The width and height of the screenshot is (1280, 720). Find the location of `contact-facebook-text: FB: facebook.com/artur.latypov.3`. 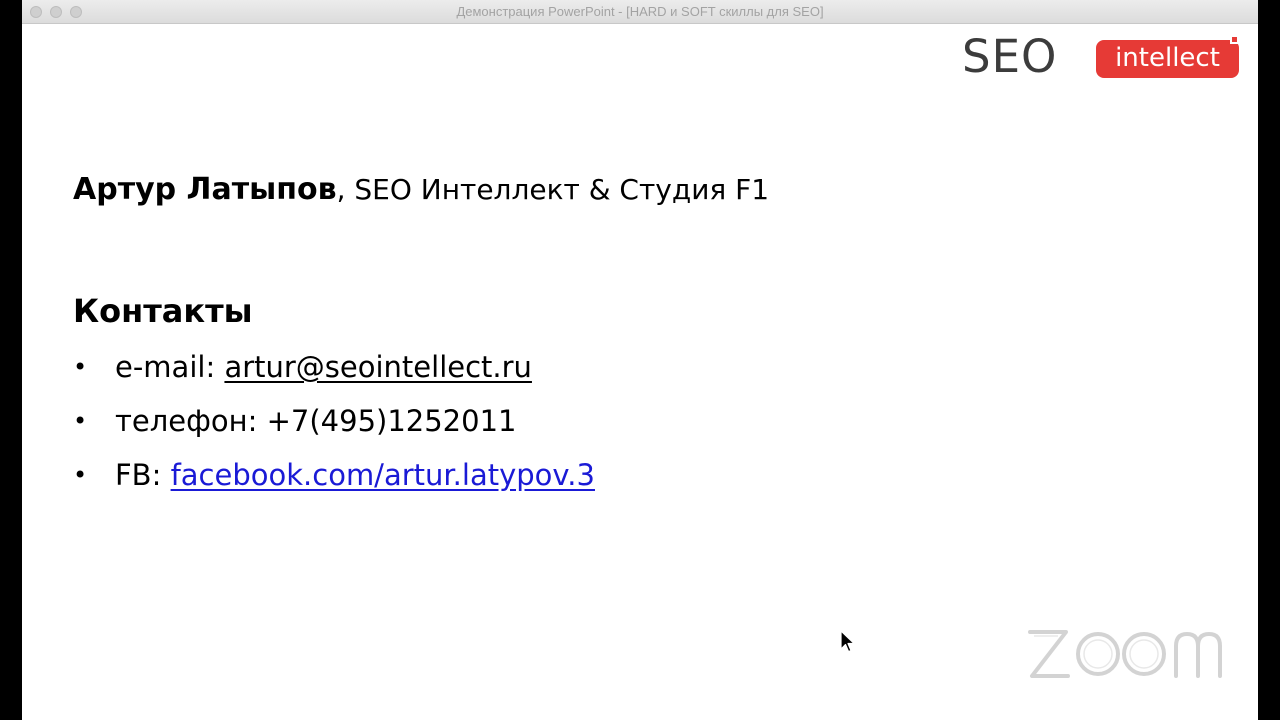

contact-facebook-text: FB: facebook.com/artur.latypov.3 is located at coordinates (355, 475).